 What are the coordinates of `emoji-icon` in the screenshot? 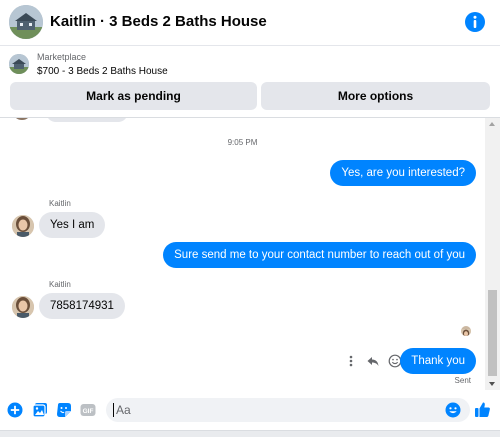 It's located at (453, 410).